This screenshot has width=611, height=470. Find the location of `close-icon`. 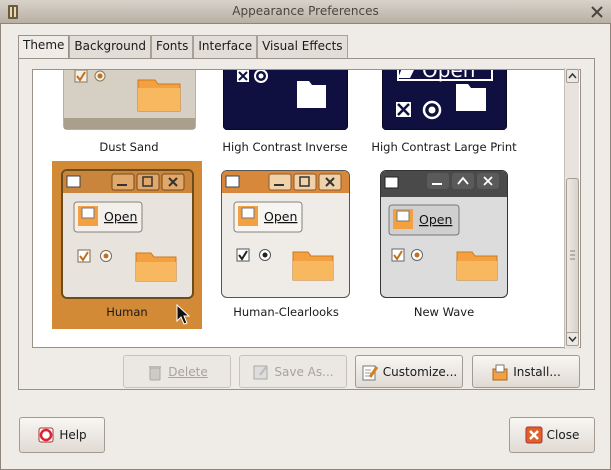

close-icon is located at coordinates (534, 435).